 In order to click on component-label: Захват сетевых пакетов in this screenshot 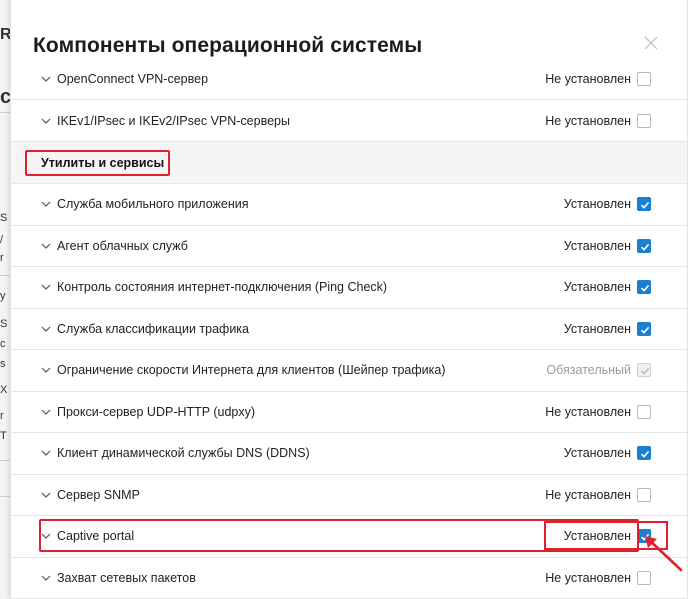, I will do `click(126, 577)`.